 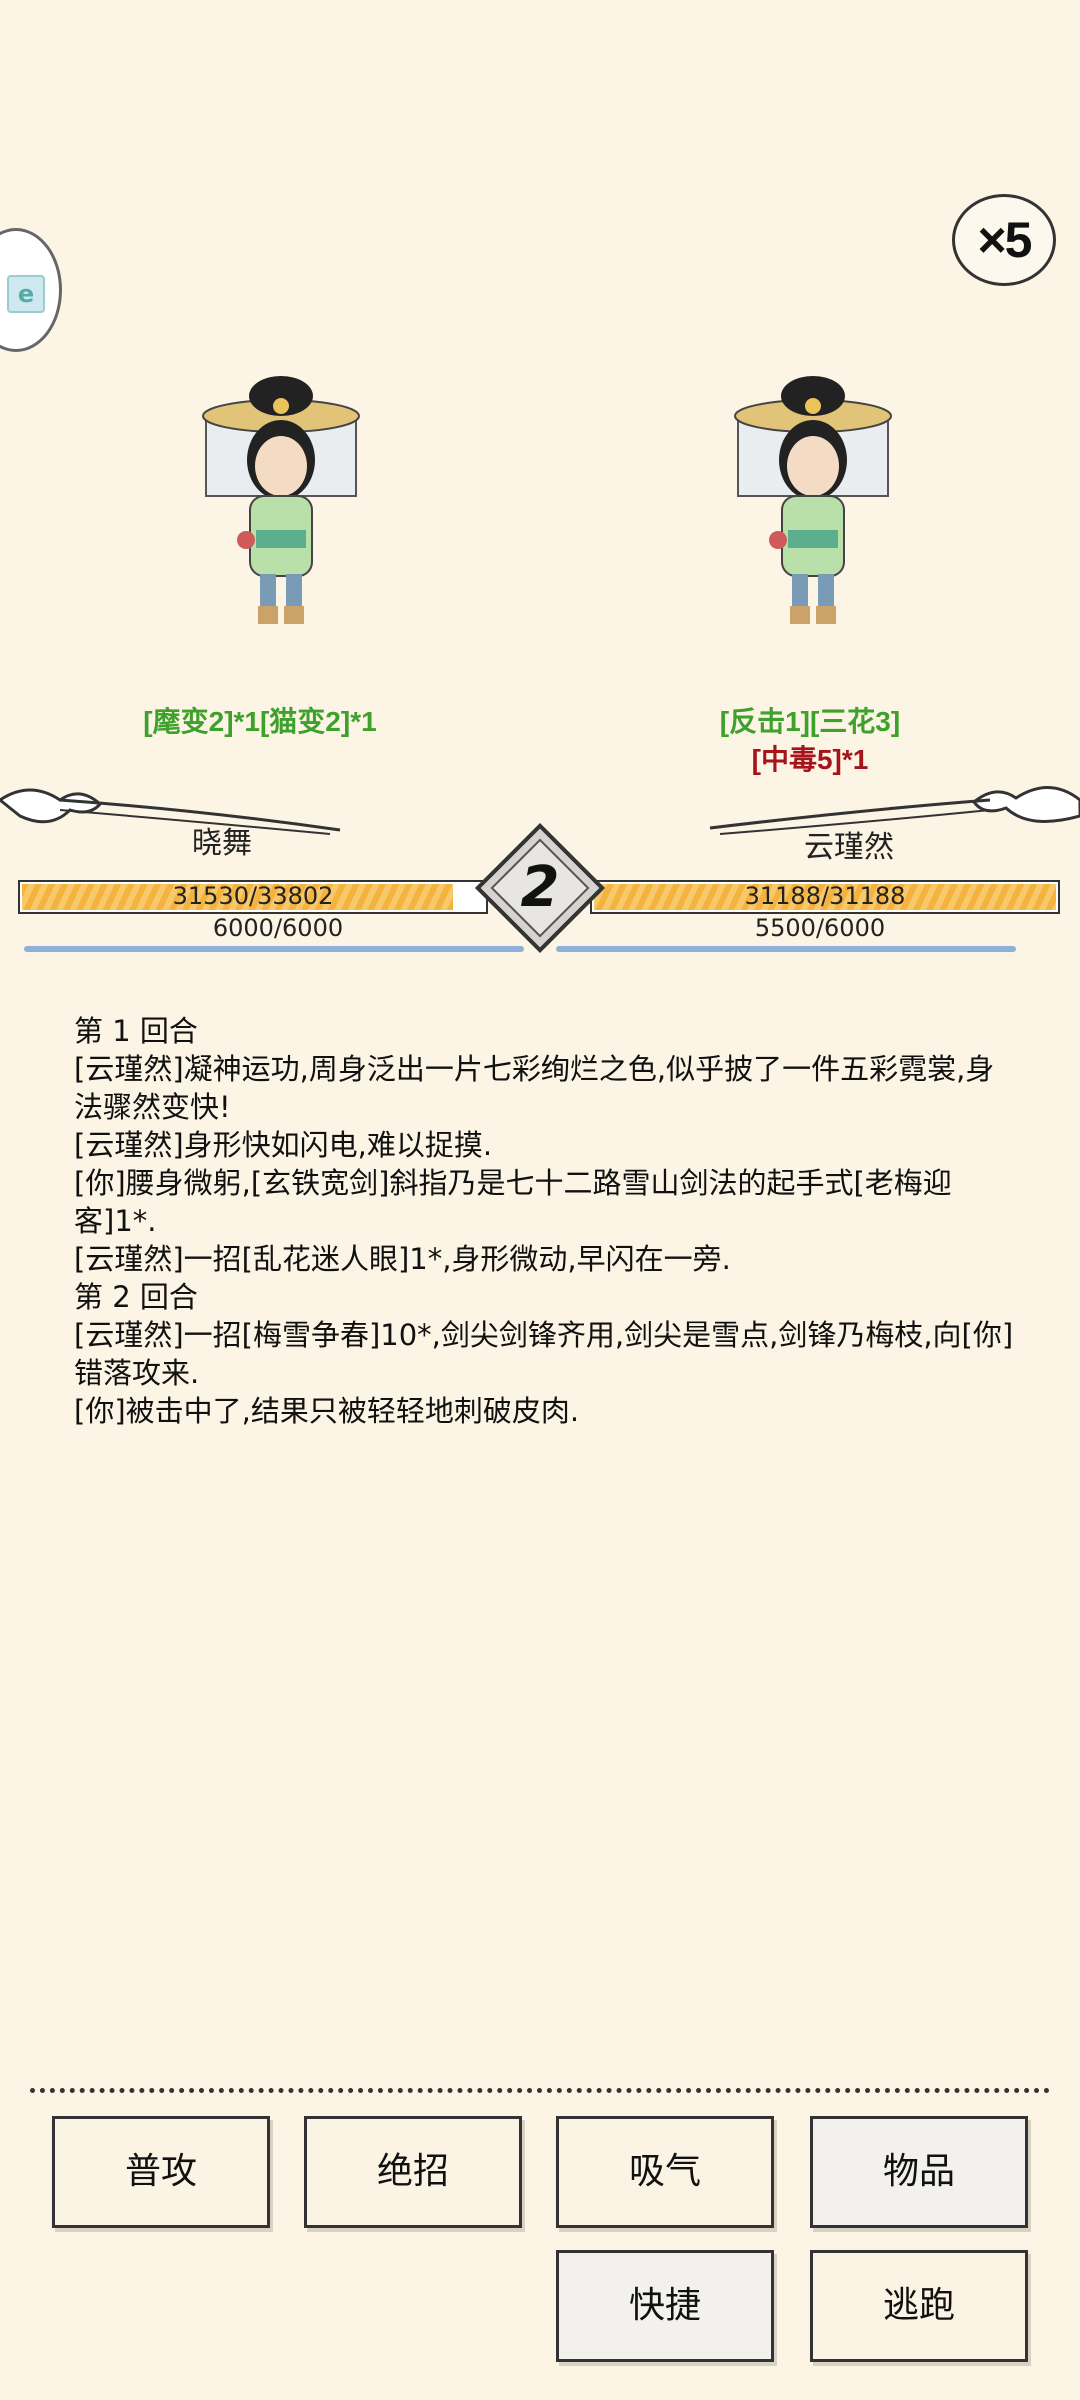 What do you see at coordinates (825, 896) in the screenshot?
I see `right-hp-text: 31188/31188` at bounding box center [825, 896].